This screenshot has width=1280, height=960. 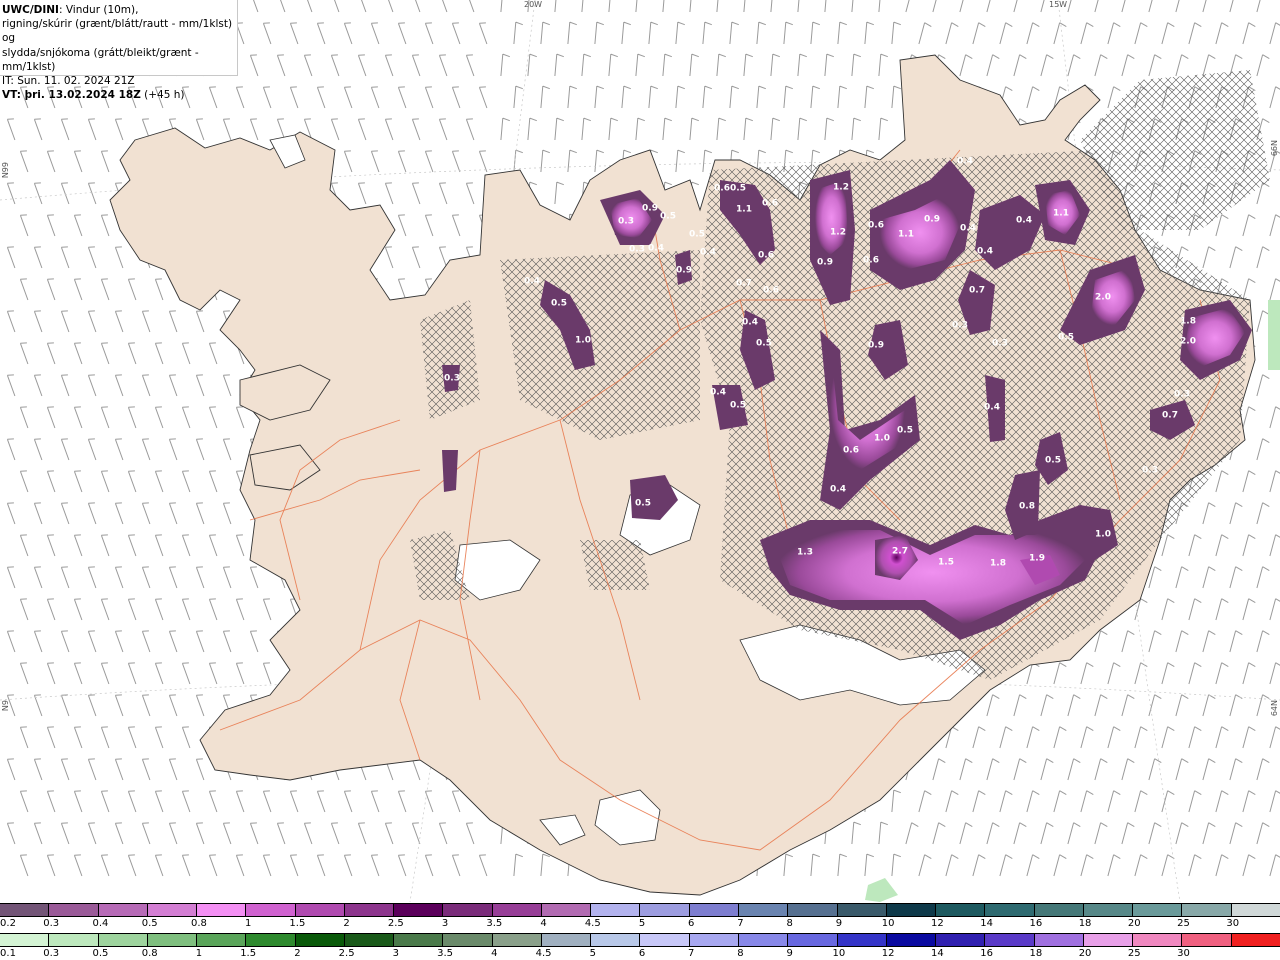 I want to click on product-name: UWC/DINI, so click(x=30, y=10).